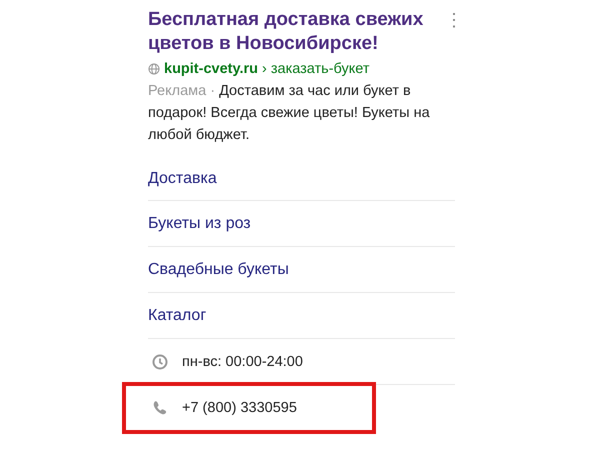 Image resolution: width=607 pixels, height=450 pixels. What do you see at coordinates (154, 69) in the screenshot?
I see `globe-icon` at bounding box center [154, 69].